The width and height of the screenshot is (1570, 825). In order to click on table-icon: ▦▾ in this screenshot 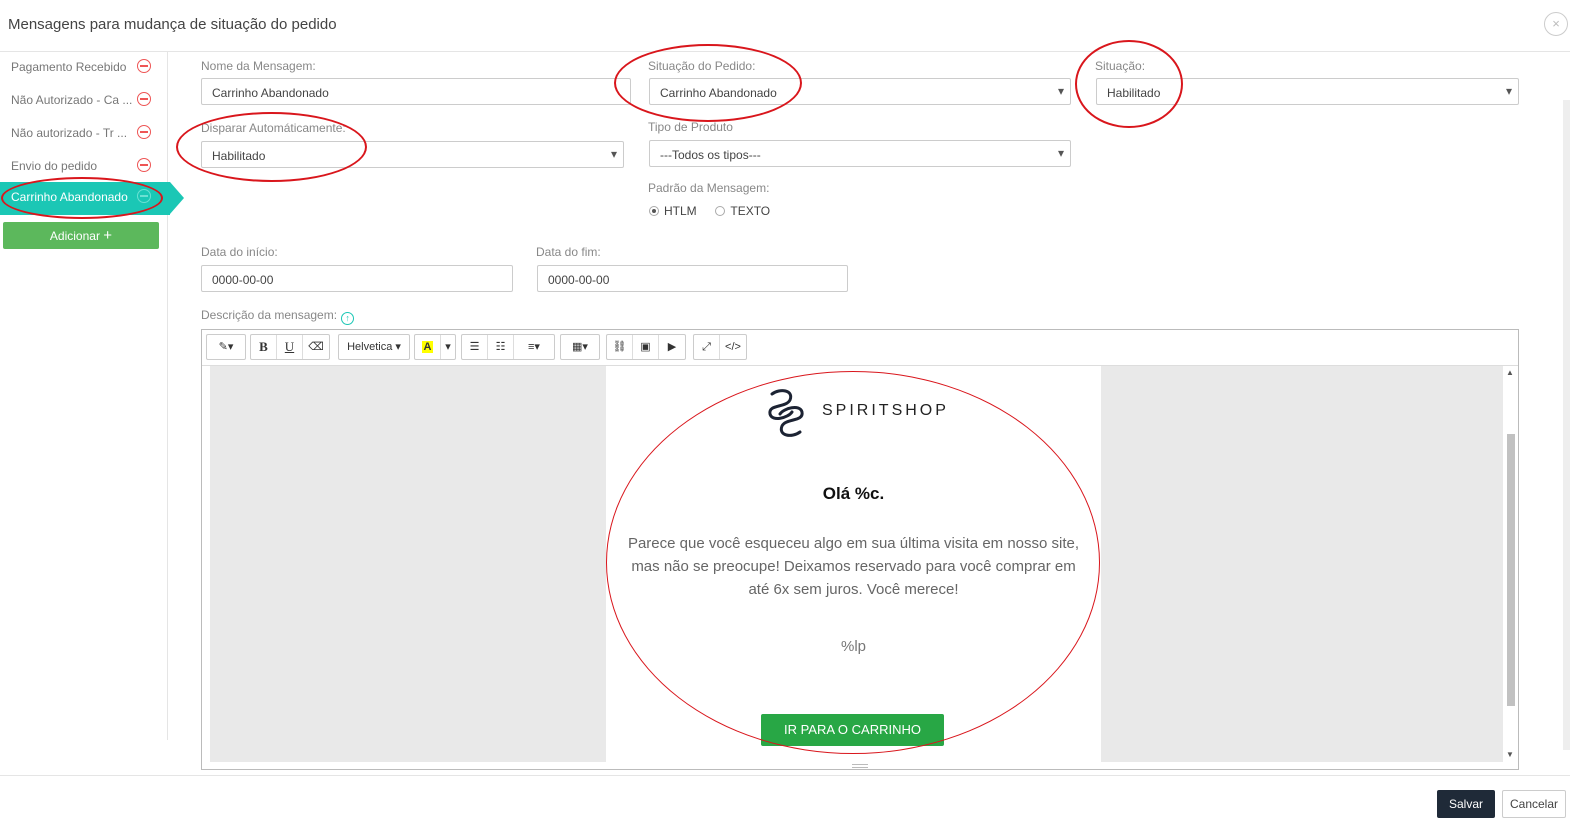, I will do `click(580, 347)`.